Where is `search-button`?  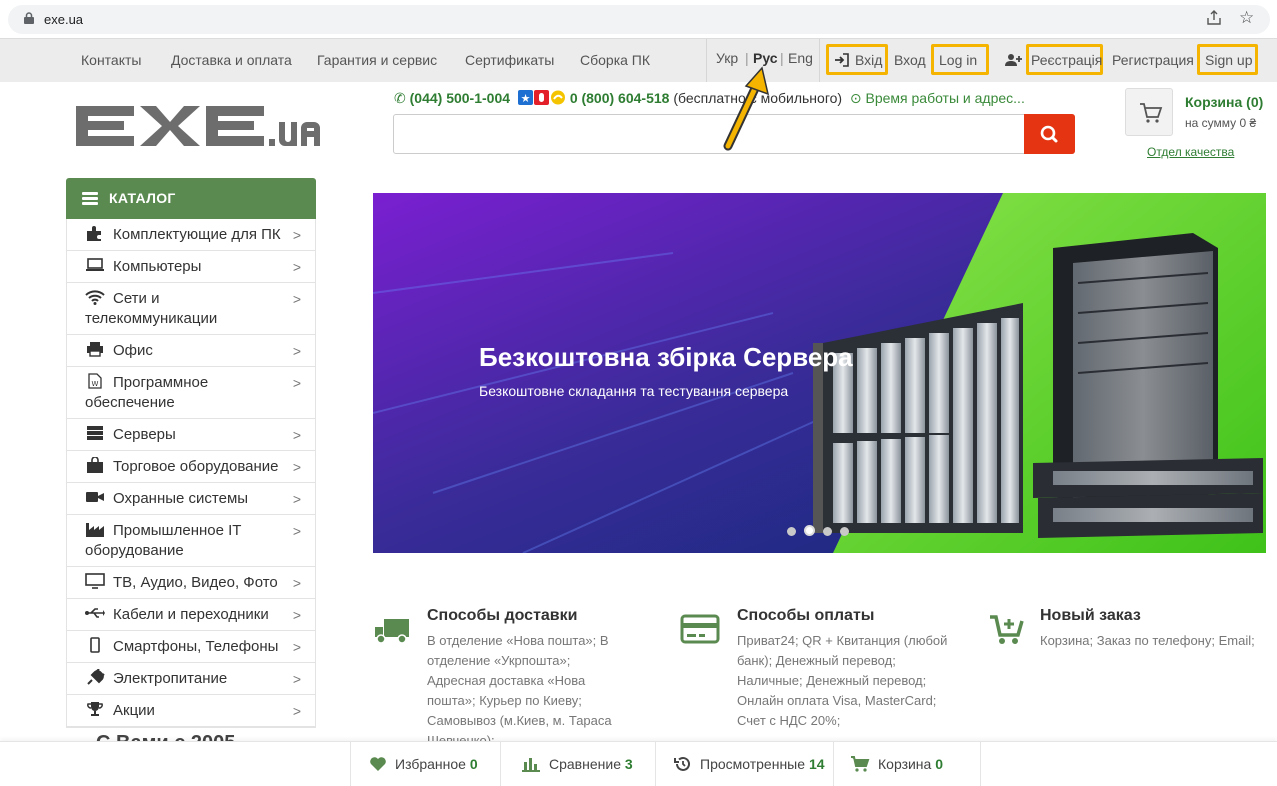
search-button is located at coordinates (1049, 134).